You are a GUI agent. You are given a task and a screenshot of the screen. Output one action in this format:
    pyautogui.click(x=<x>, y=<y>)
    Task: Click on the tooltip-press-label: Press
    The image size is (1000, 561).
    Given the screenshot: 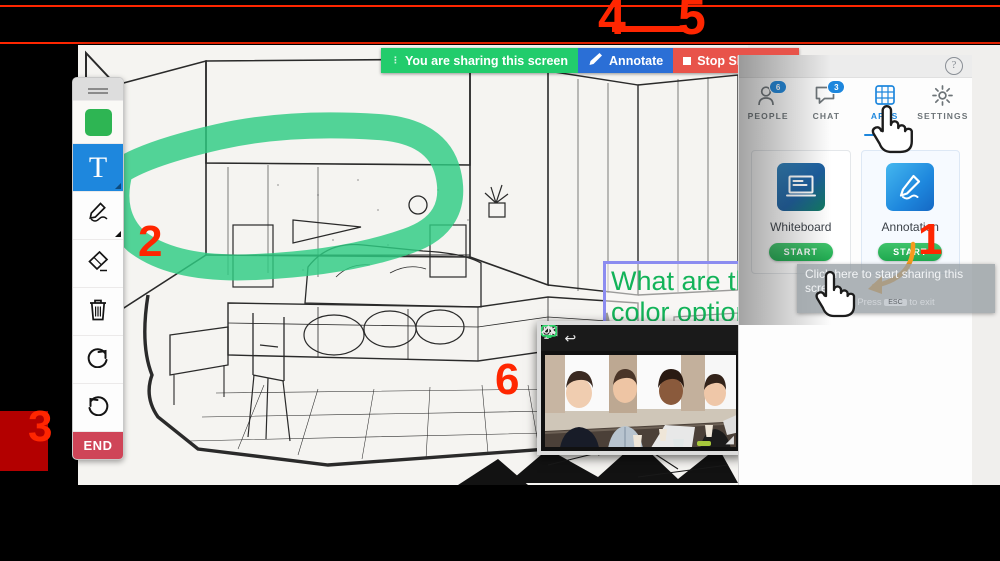 What is the action you would take?
    pyautogui.click(x=869, y=302)
    